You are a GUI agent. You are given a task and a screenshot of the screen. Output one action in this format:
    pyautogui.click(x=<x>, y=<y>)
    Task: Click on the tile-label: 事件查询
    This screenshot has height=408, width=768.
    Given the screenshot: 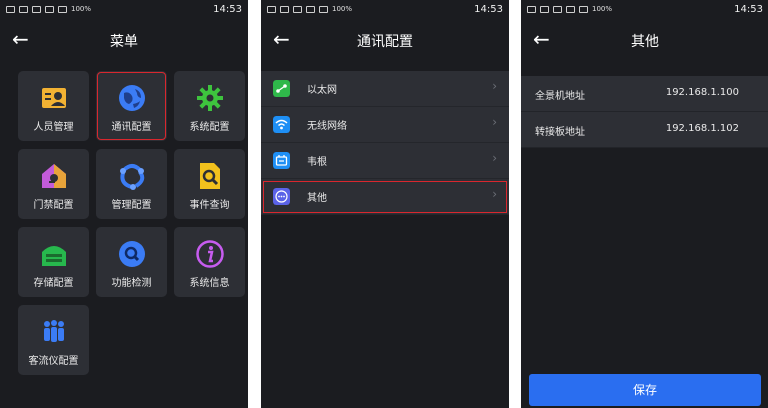 What is the action you would take?
    pyautogui.click(x=209, y=205)
    